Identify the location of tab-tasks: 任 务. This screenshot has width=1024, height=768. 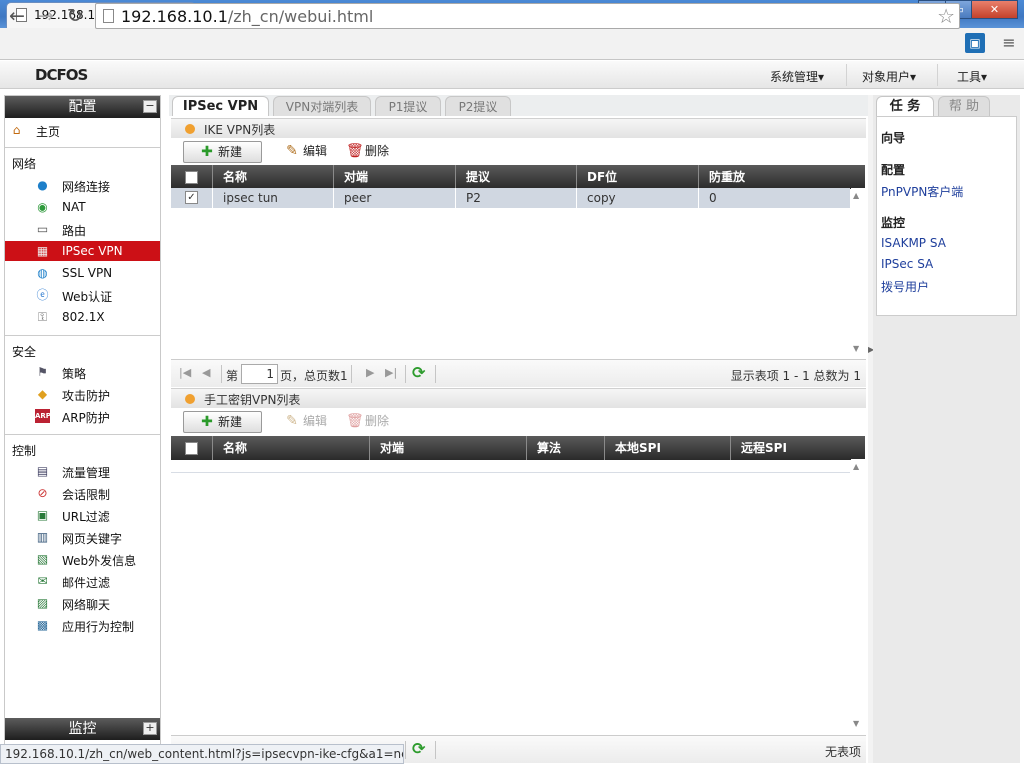
(905, 106).